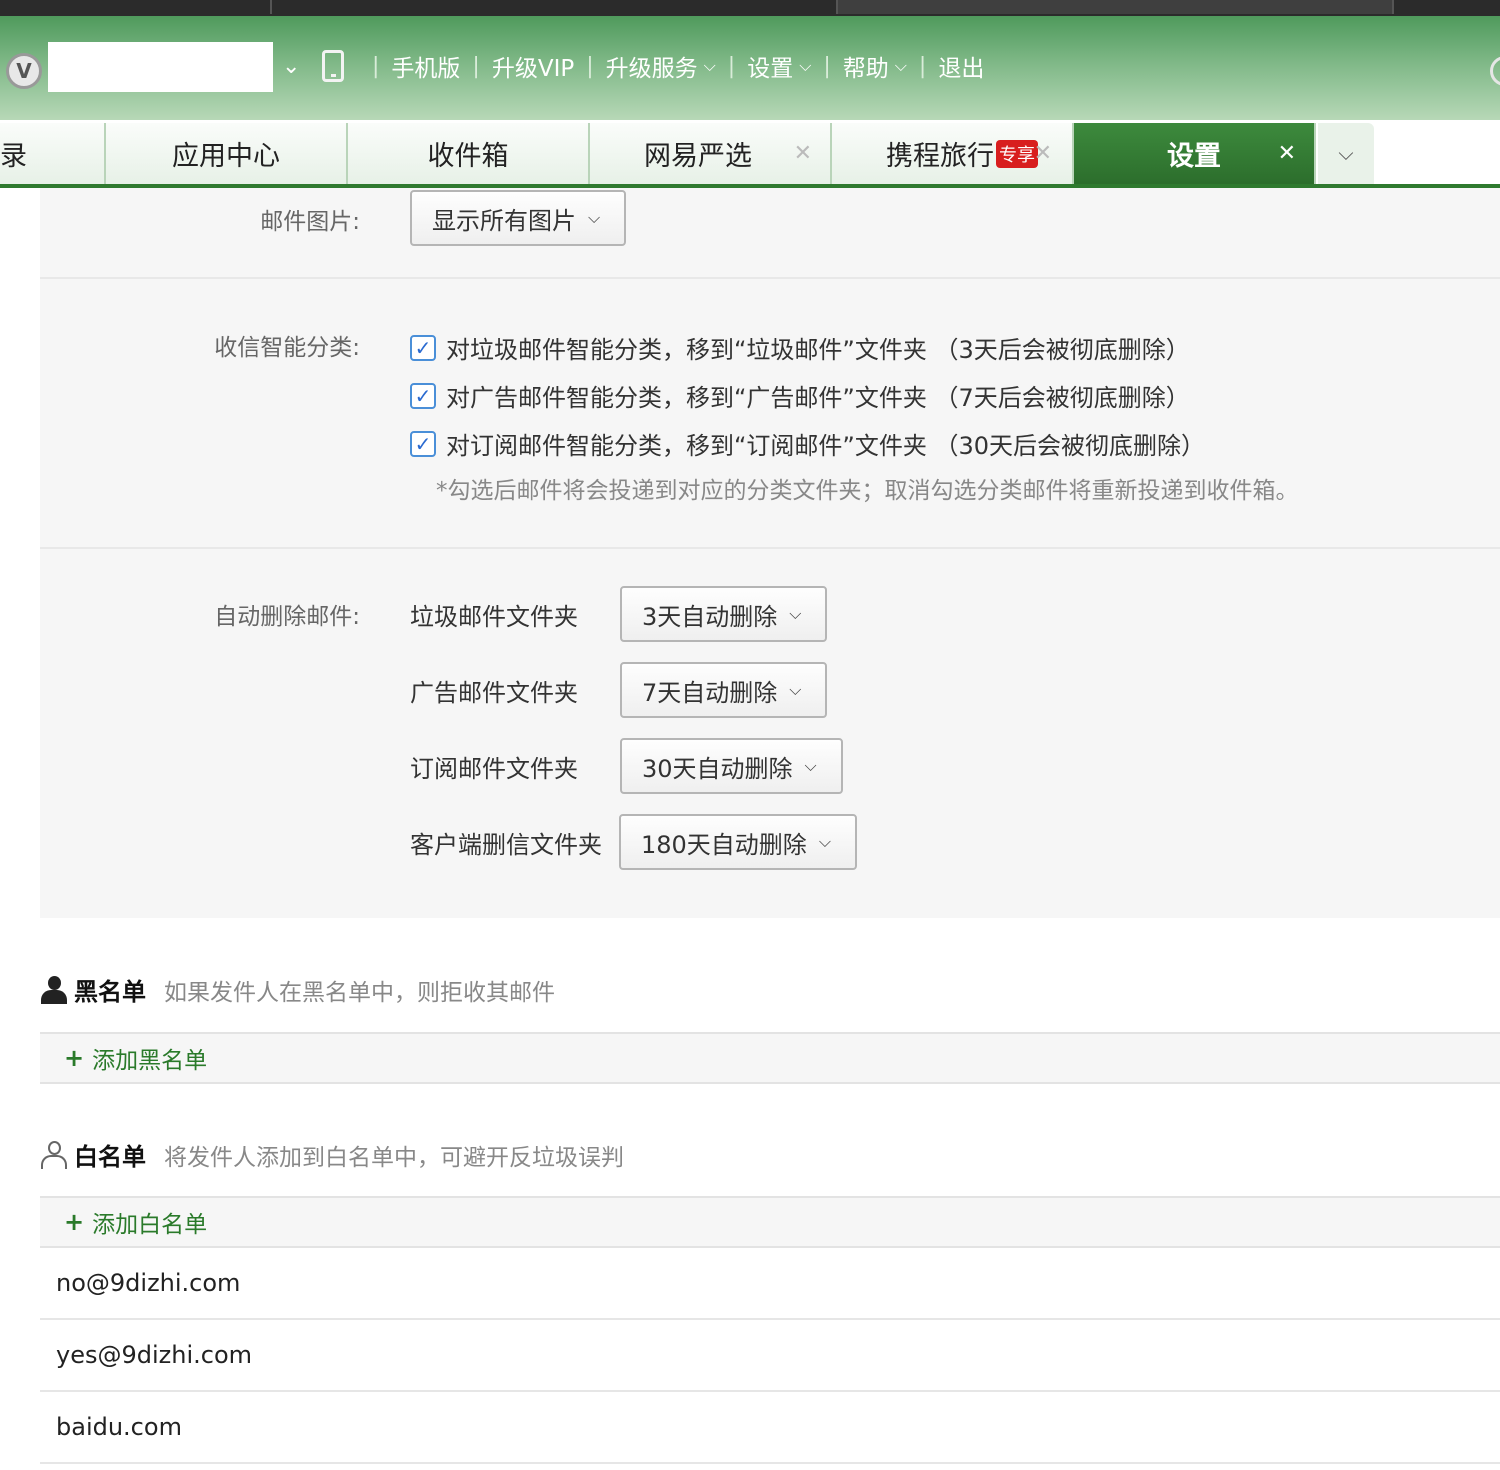 The height and width of the screenshot is (1470, 1500). What do you see at coordinates (1495, 71) in the screenshot?
I see `circle-icon` at bounding box center [1495, 71].